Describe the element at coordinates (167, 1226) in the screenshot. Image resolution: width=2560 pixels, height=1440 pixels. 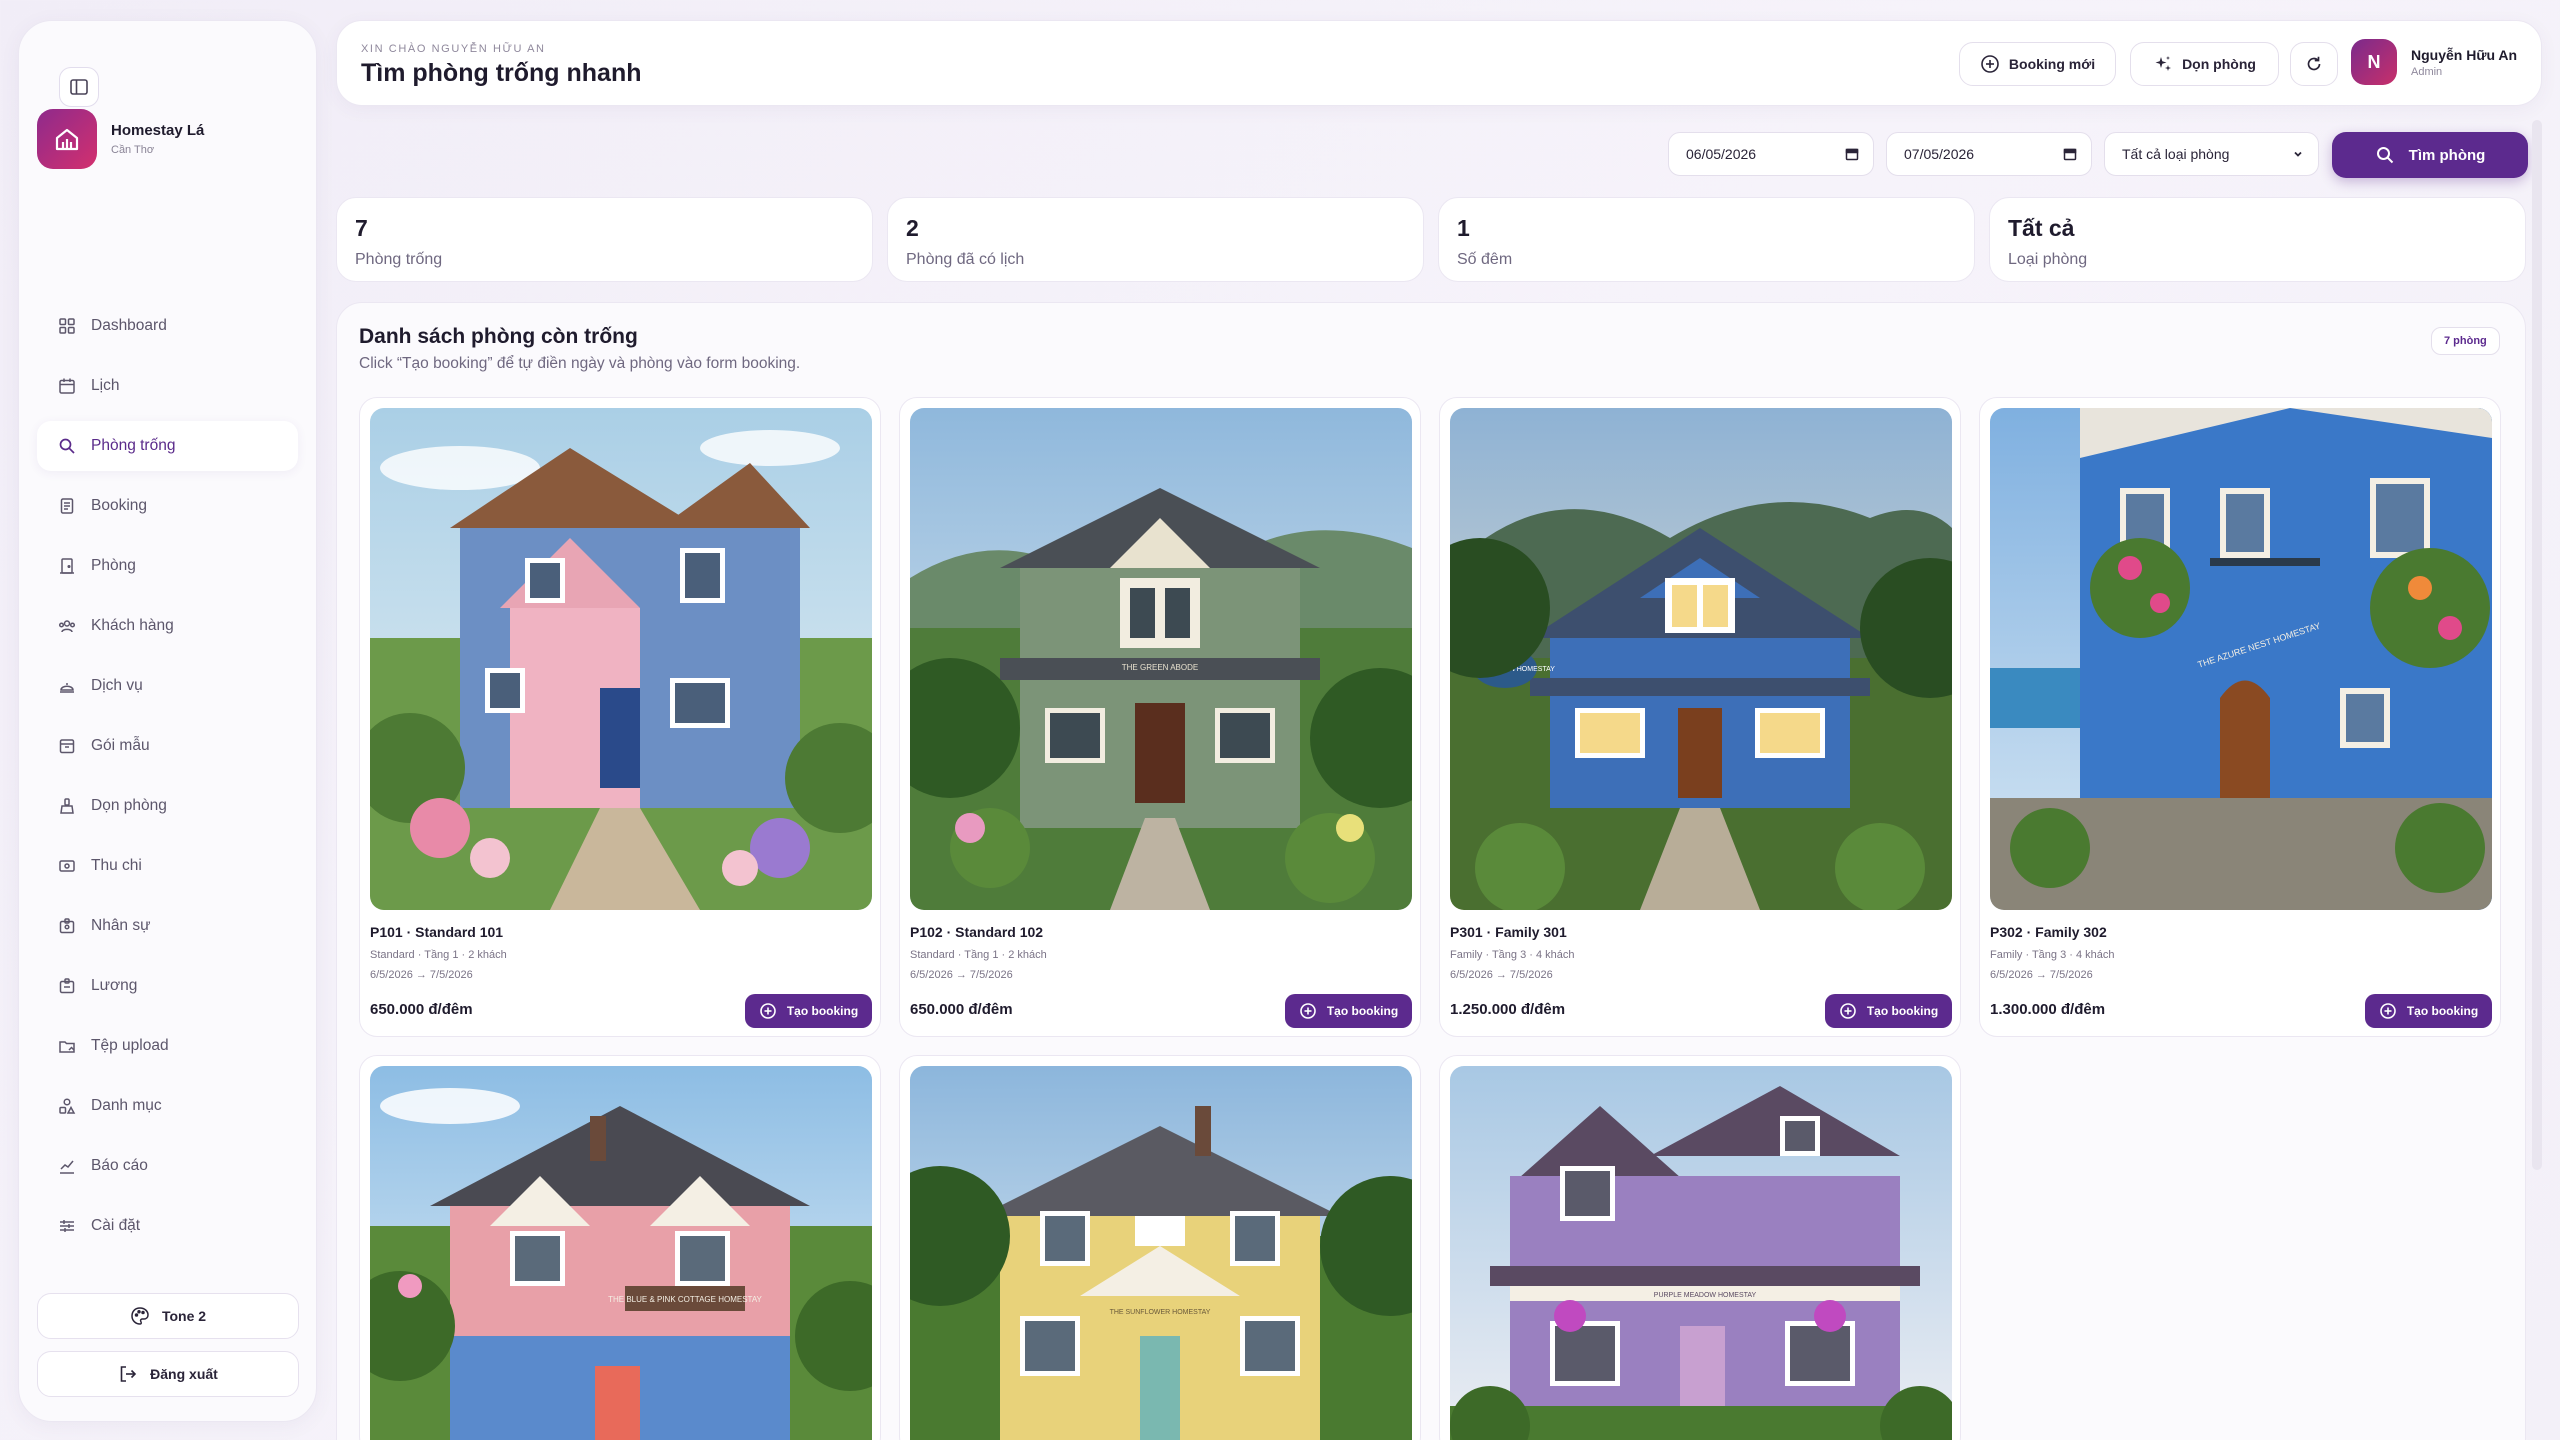
I see `sidebar-item-settings: Cài đặt` at that location.